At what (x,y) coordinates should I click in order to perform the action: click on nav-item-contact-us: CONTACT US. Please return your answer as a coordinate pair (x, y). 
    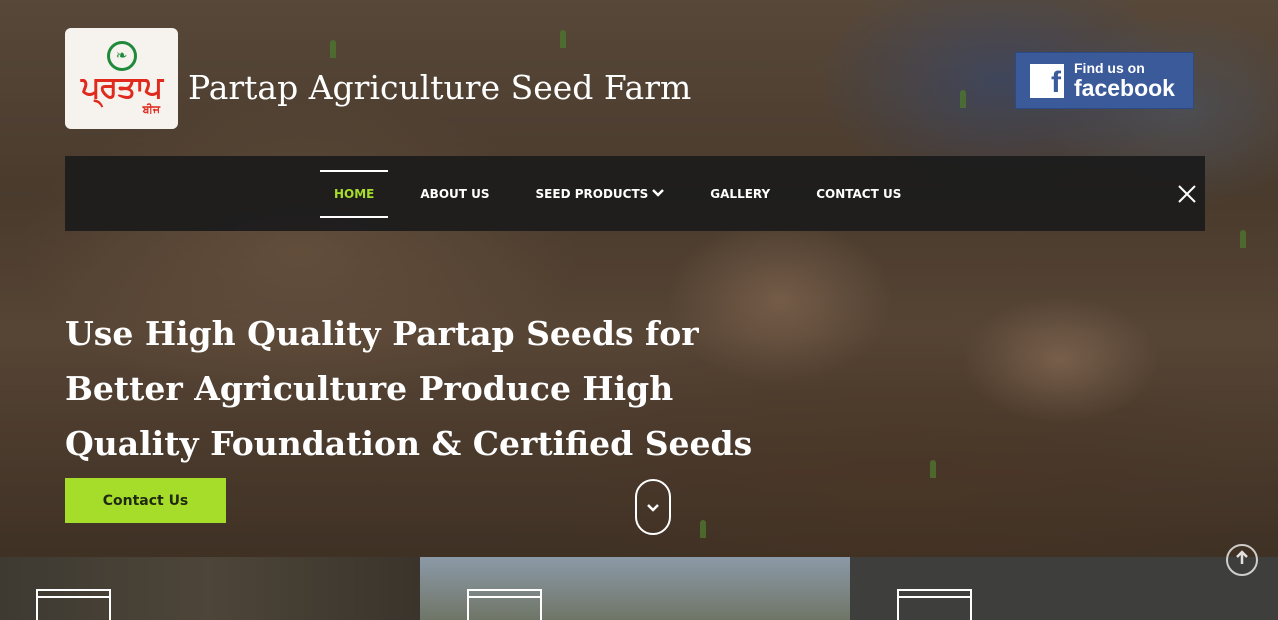
    Looking at the image, I should click on (858, 194).